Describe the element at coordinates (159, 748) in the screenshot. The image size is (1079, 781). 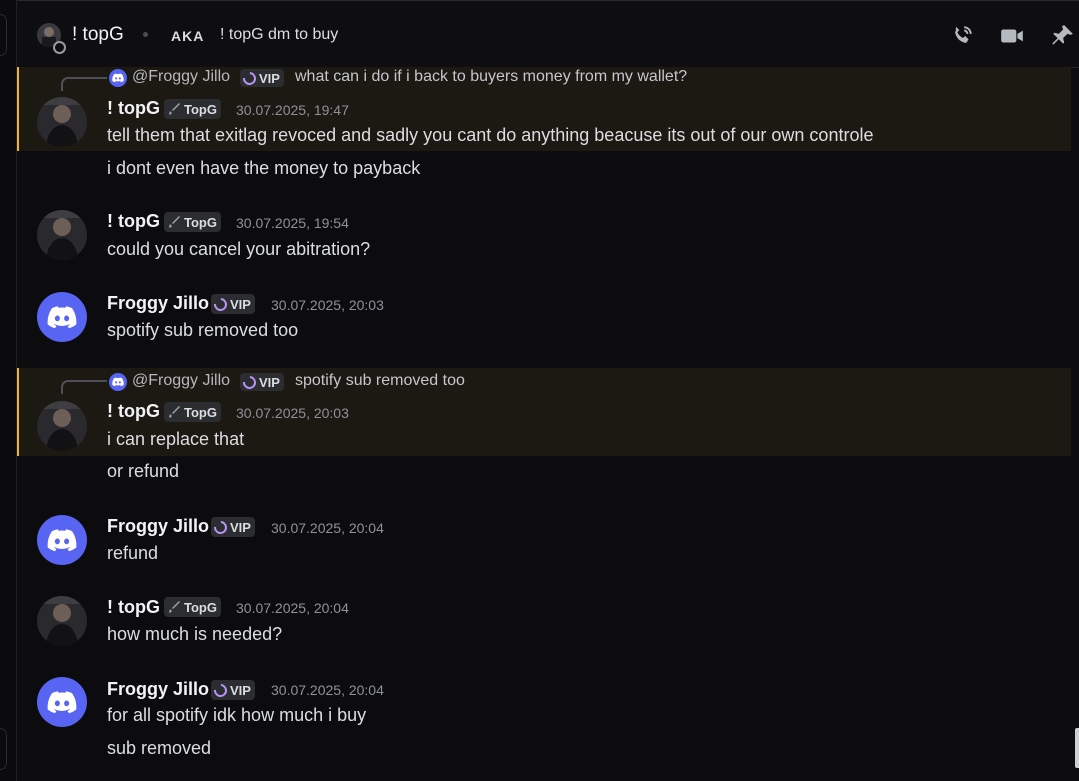
I see `message-text: sub removed` at that location.